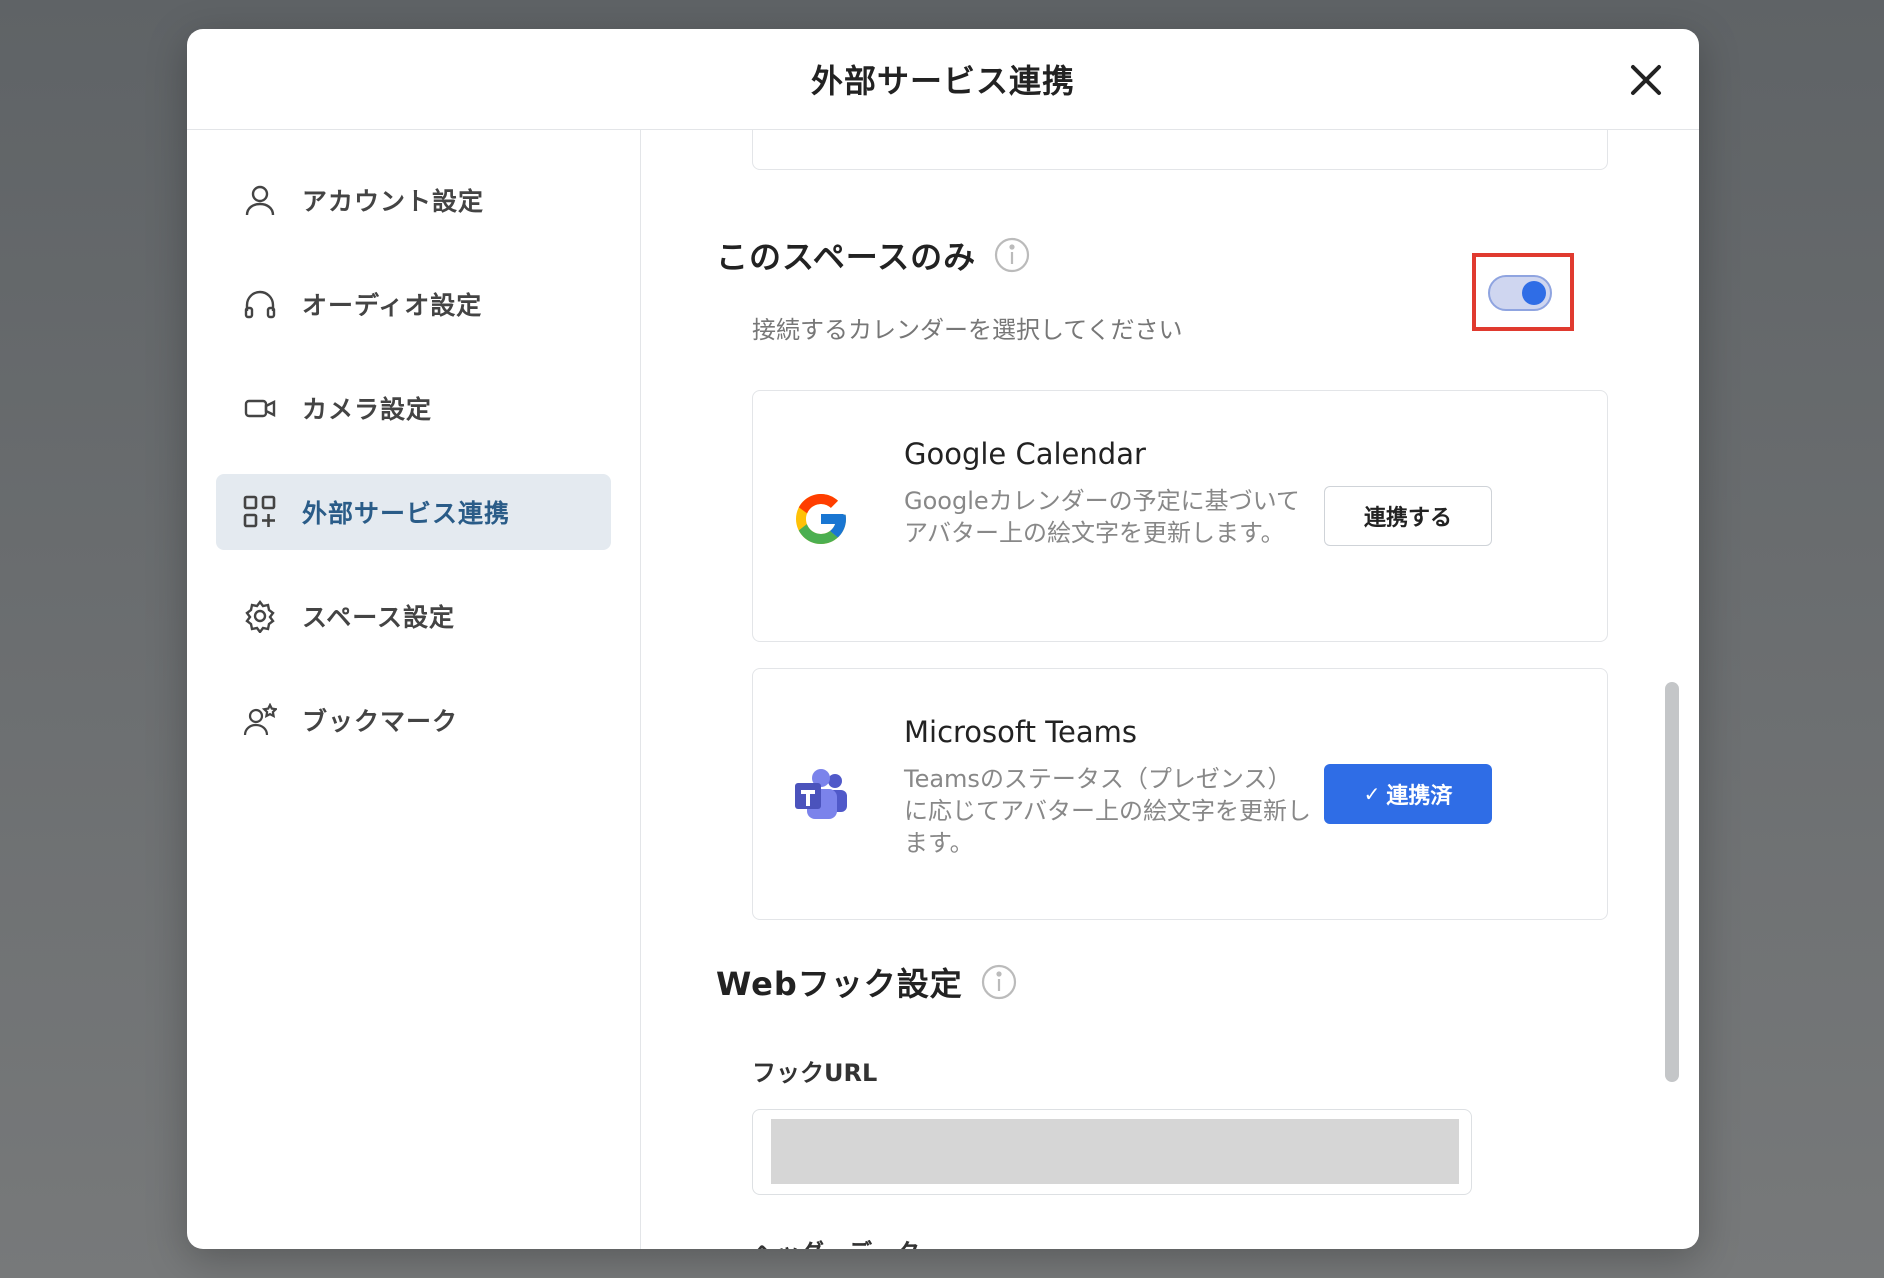 The height and width of the screenshot is (1278, 1884). Describe the element at coordinates (1408, 516) in the screenshot. I see `connect-google-button: 連携する` at that location.